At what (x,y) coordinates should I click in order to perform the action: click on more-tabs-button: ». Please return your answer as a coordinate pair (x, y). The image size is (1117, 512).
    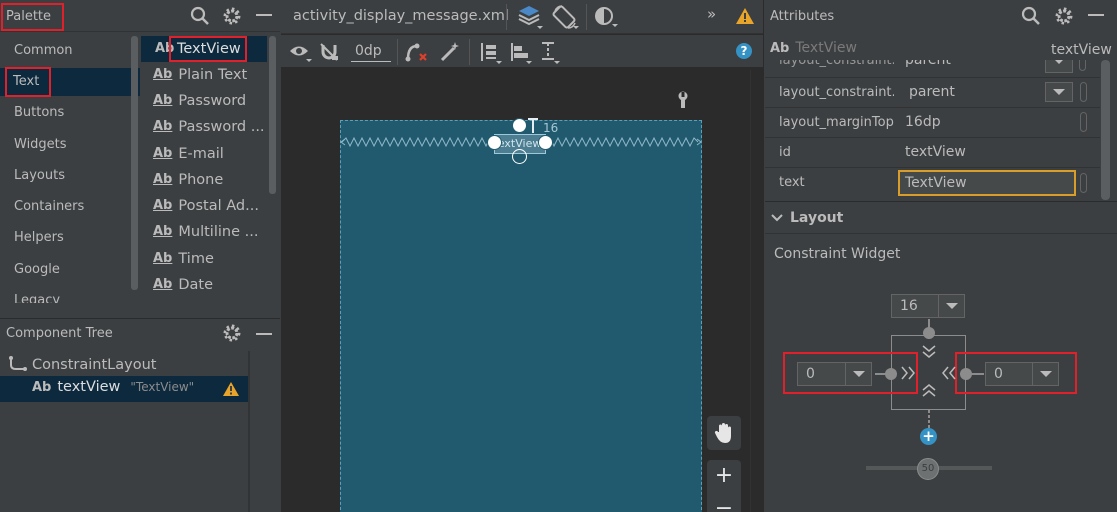
    Looking at the image, I should click on (711, 14).